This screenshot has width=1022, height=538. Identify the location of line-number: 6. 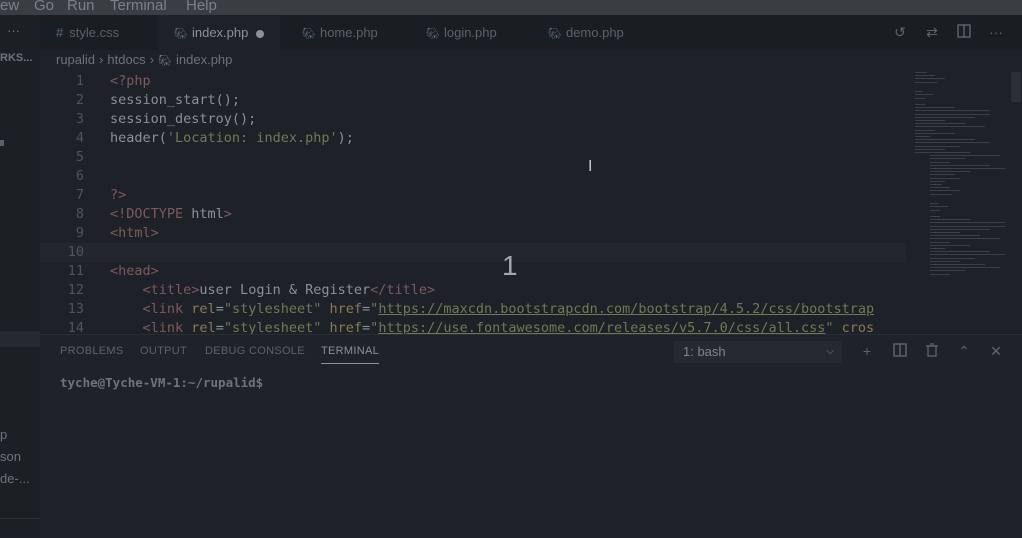
(79, 176).